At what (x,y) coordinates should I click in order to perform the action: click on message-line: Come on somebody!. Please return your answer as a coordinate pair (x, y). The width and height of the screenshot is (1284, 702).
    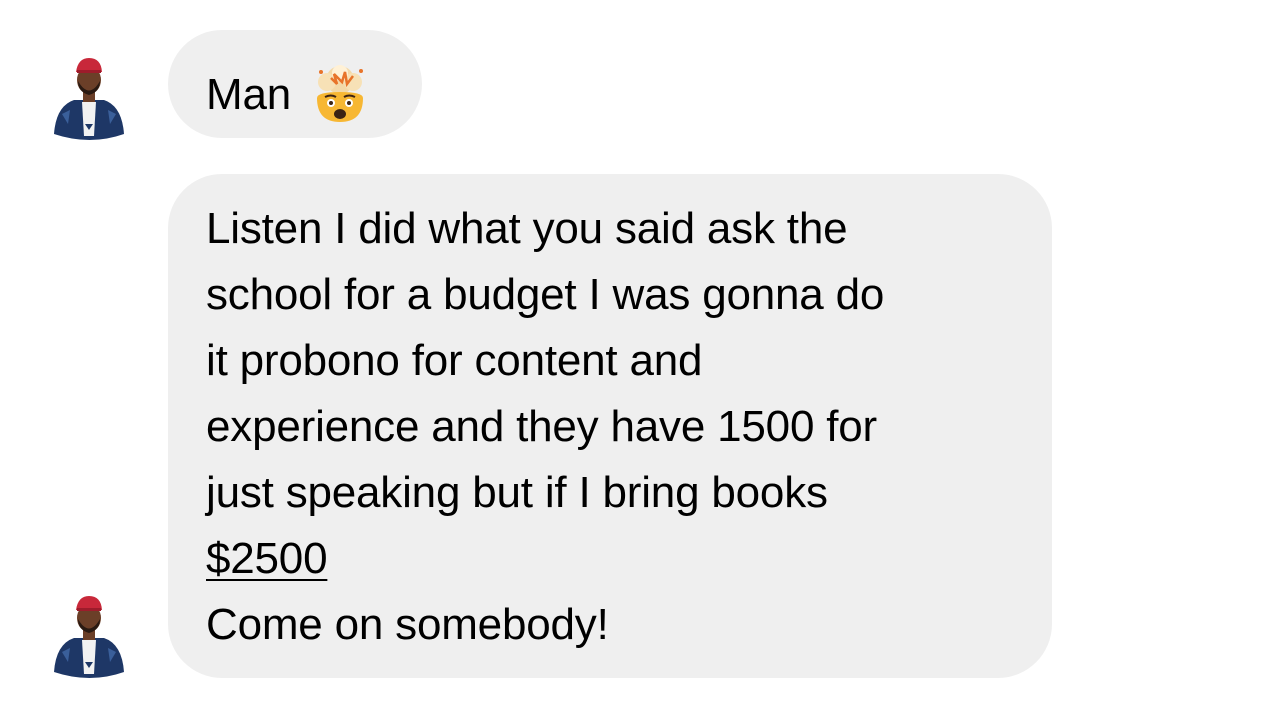
    Looking at the image, I should click on (407, 624).